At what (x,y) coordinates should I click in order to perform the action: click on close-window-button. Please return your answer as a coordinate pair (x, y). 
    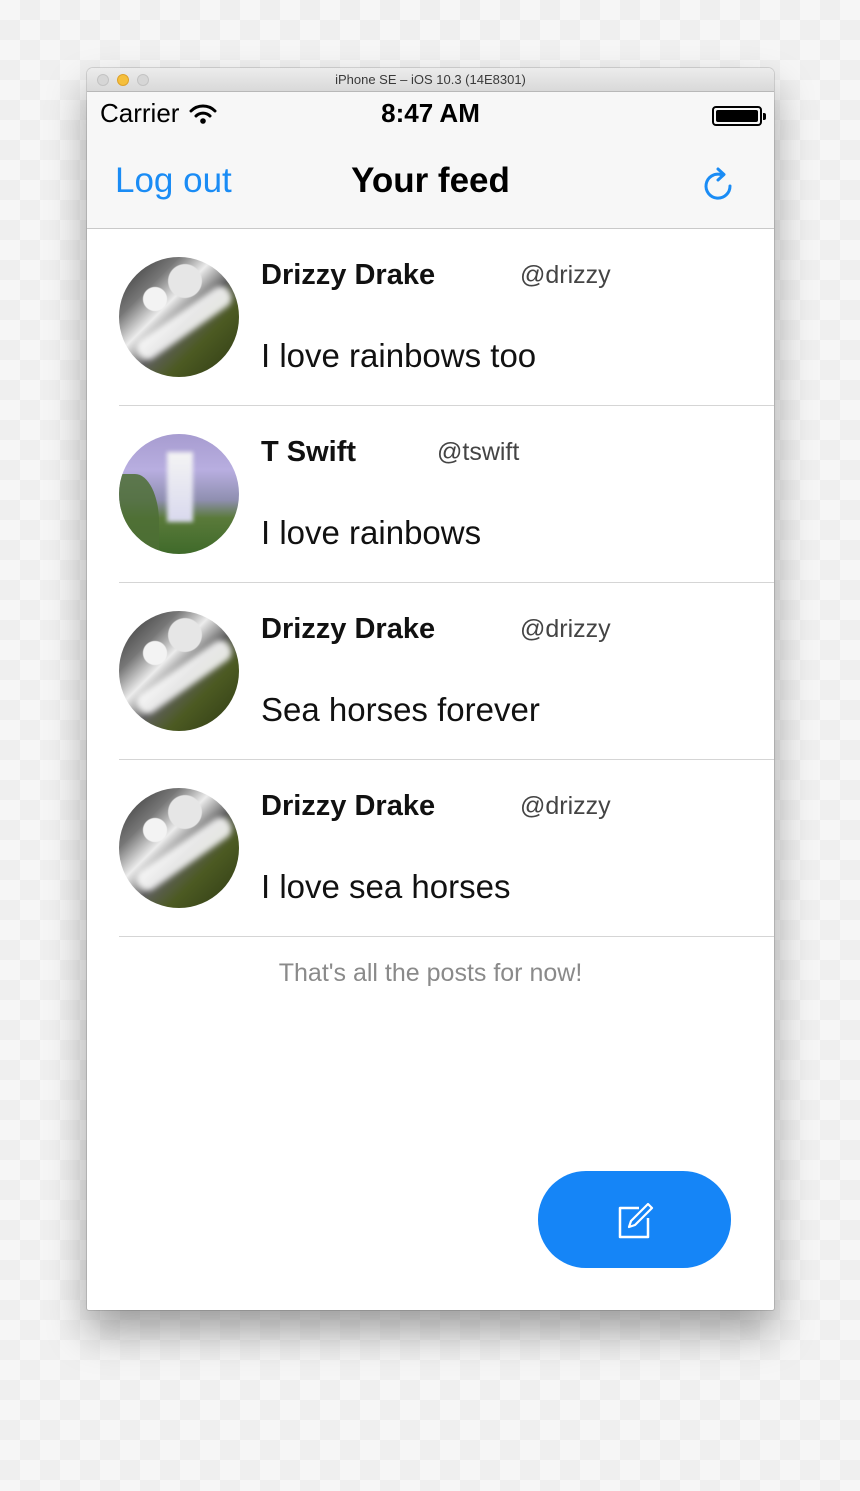
    Looking at the image, I should click on (103, 80).